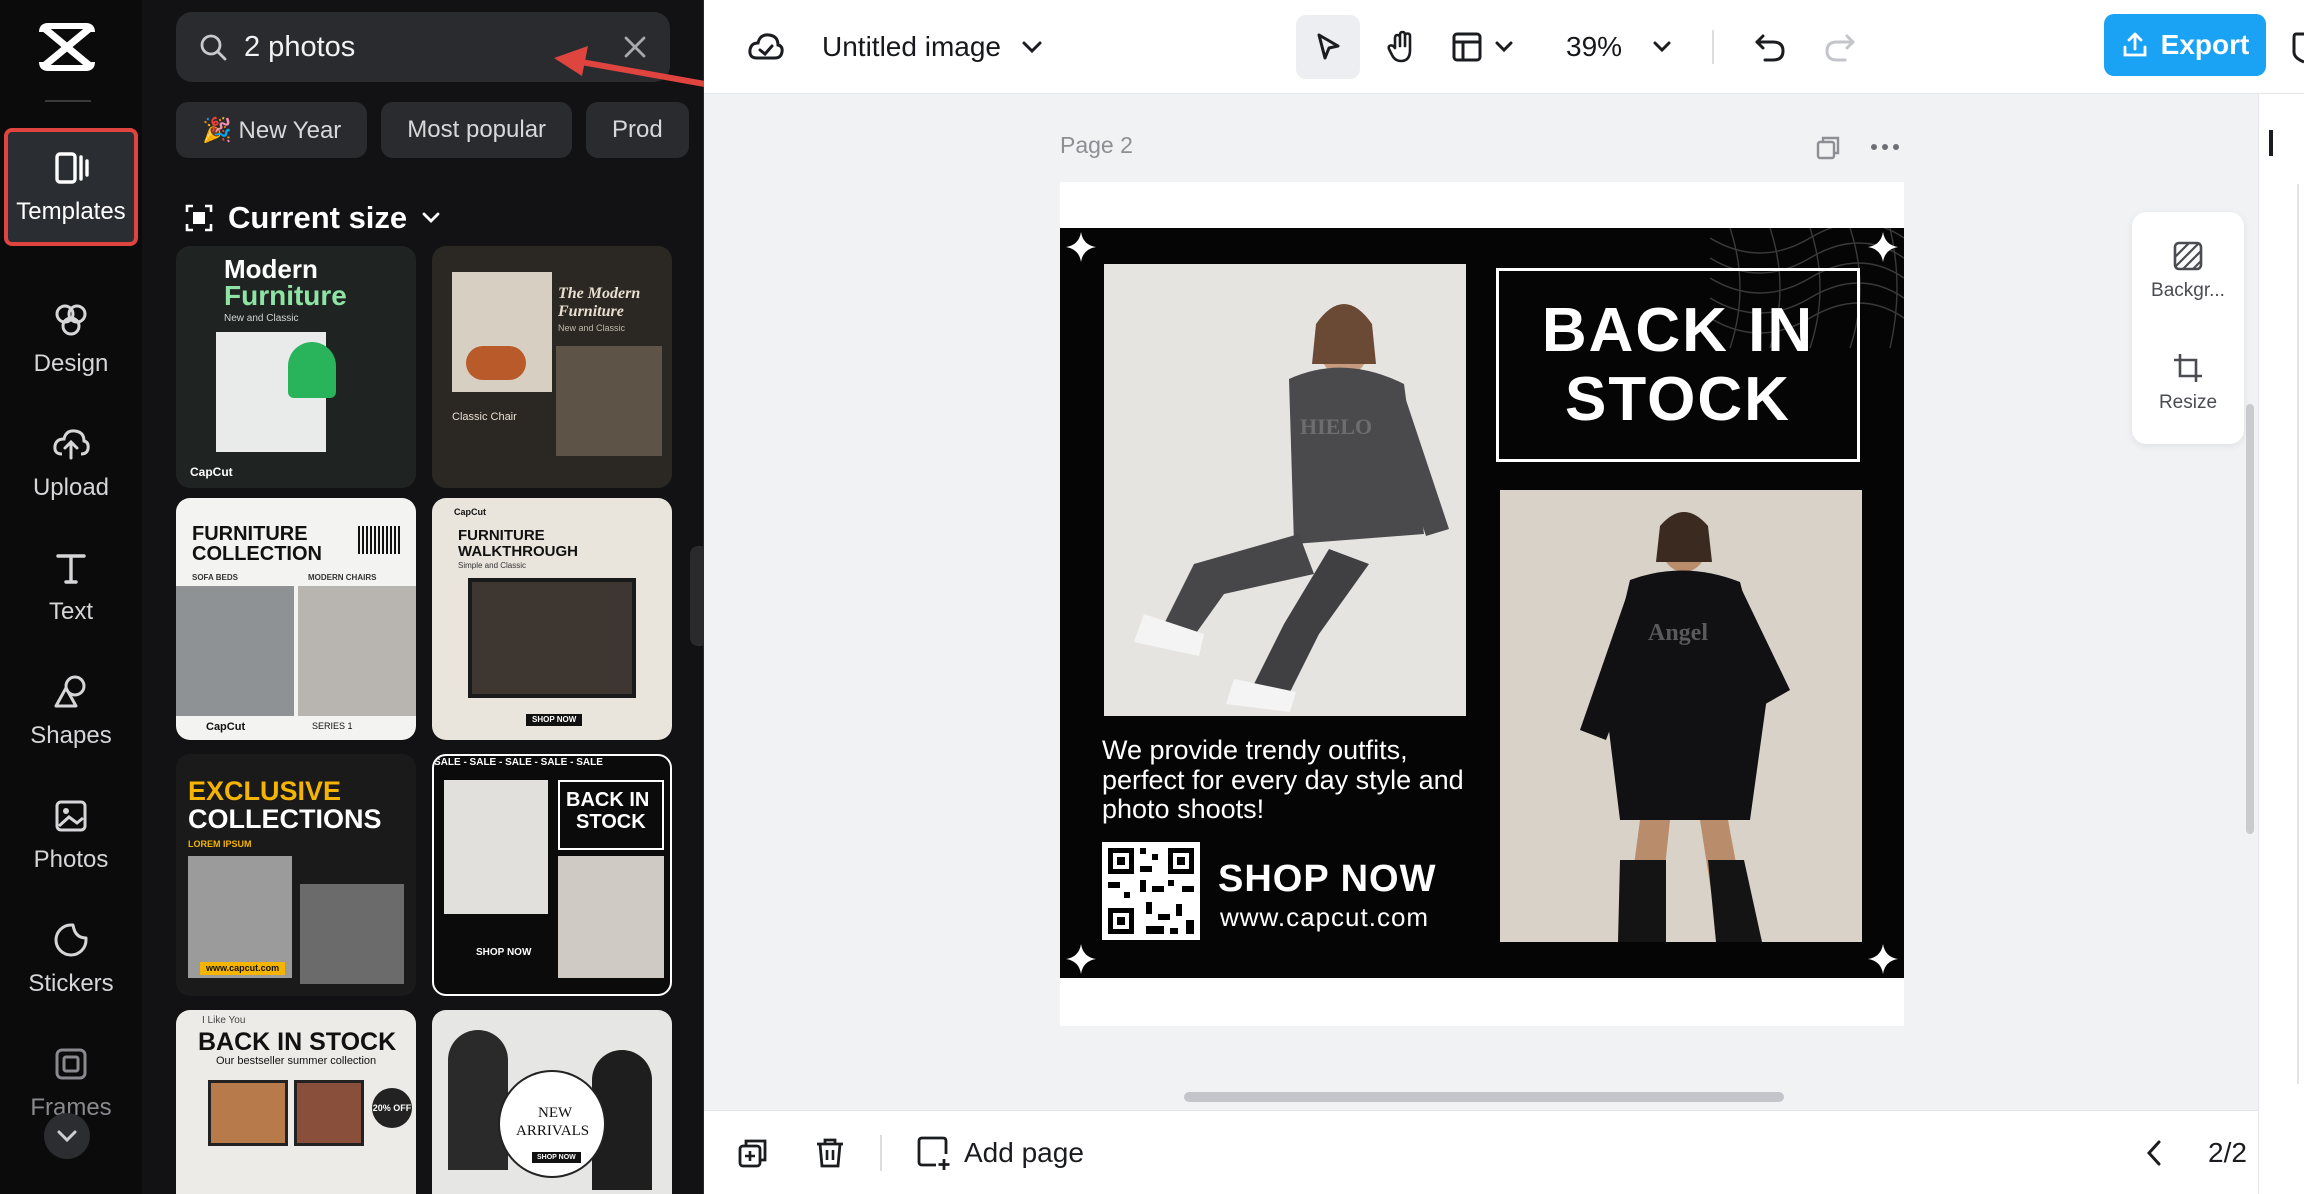 The image size is (2304, 1194). I want to click on rail-label: Shapes, so click(71, 735).